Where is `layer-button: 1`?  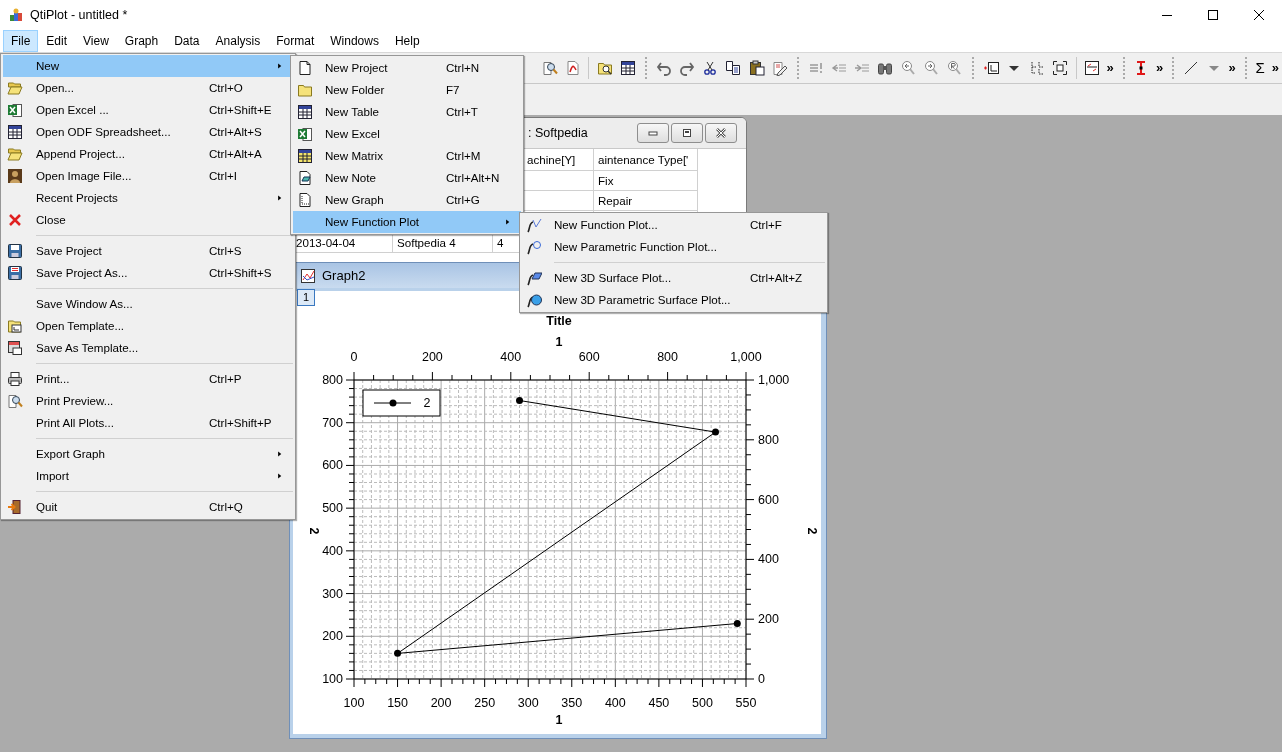 layer-button: 1 is located at coordinates (306, 297).